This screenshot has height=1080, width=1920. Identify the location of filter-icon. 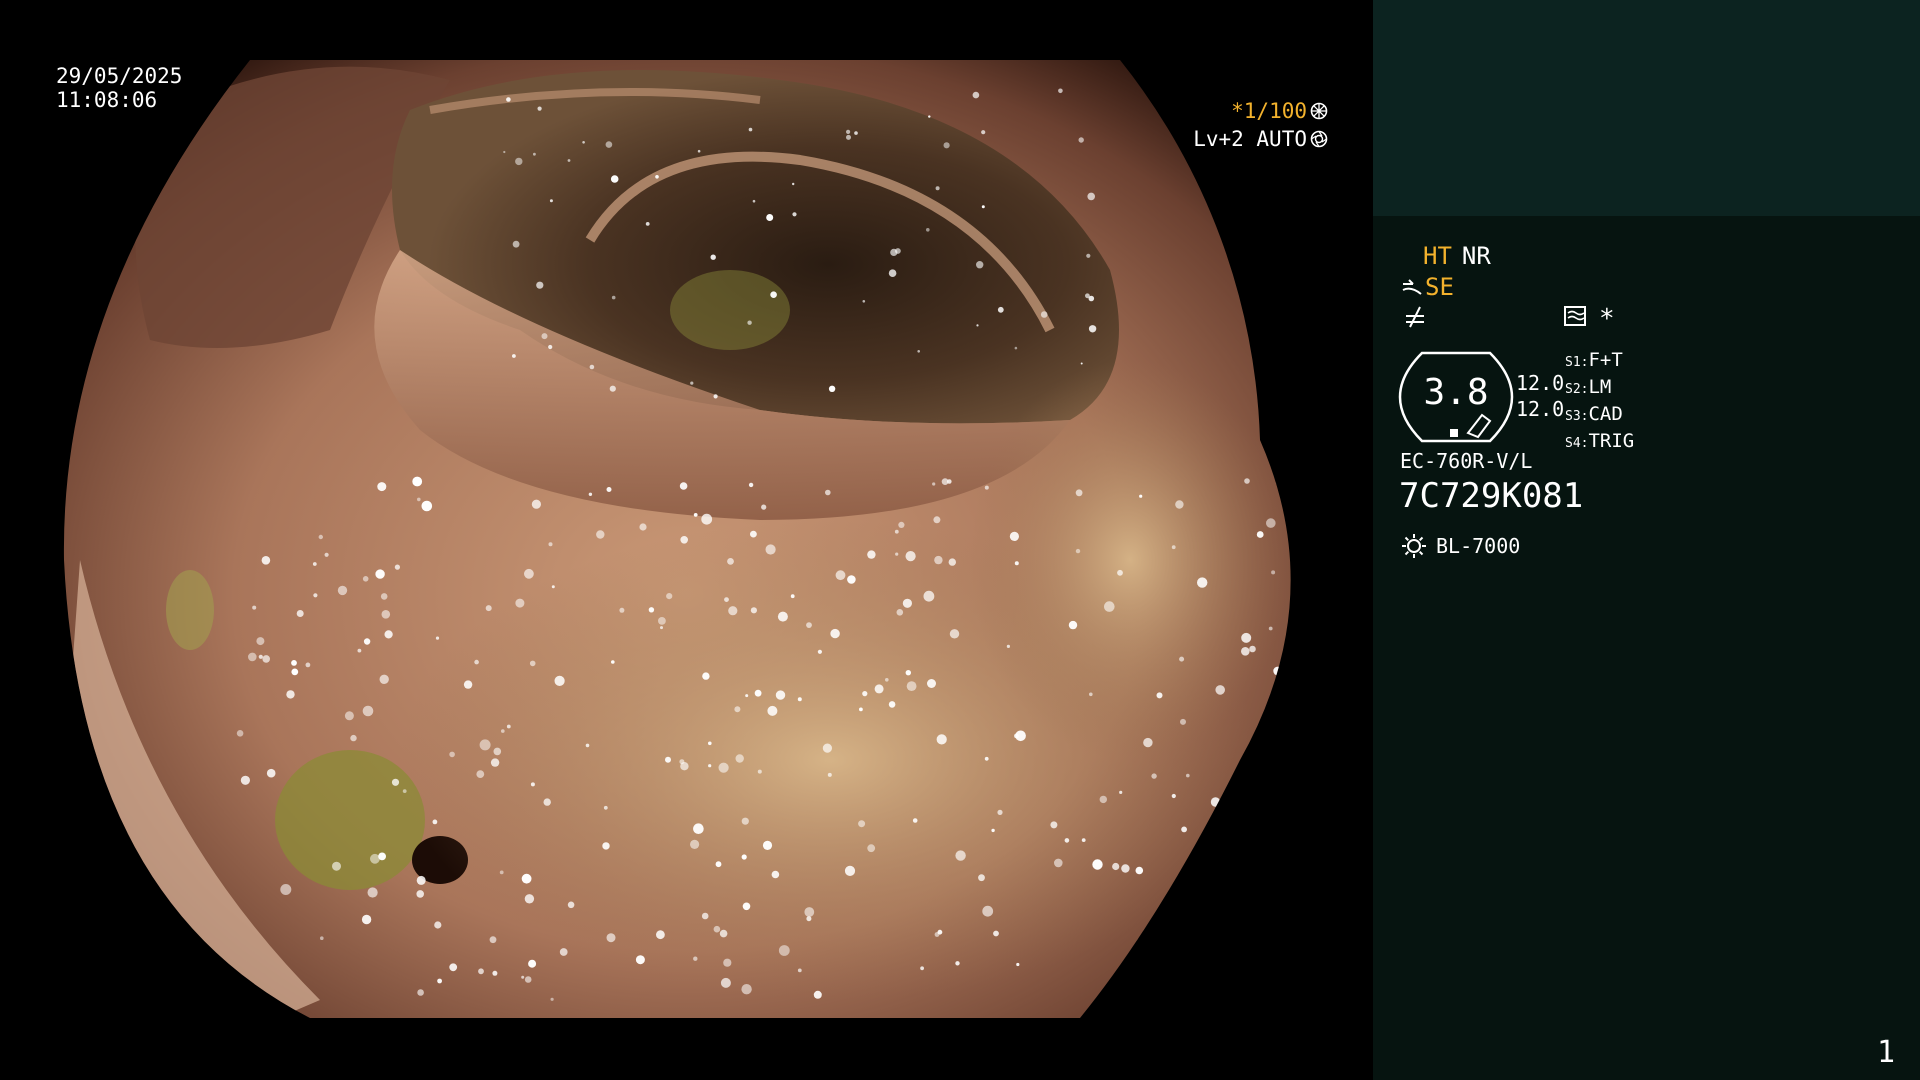
(1575, 316).